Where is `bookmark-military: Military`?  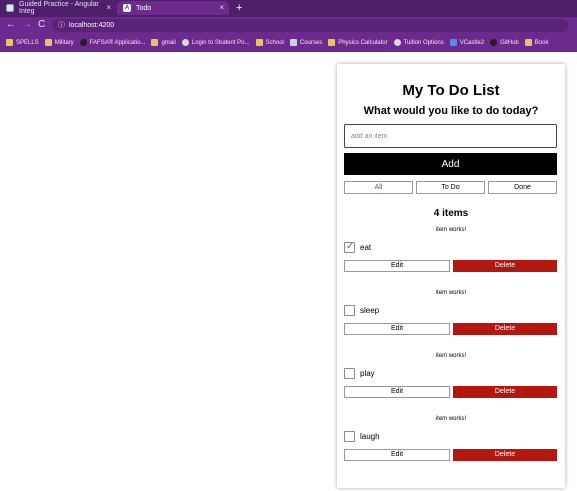
bookmark-military: Military is located at coordinates (59, 42).